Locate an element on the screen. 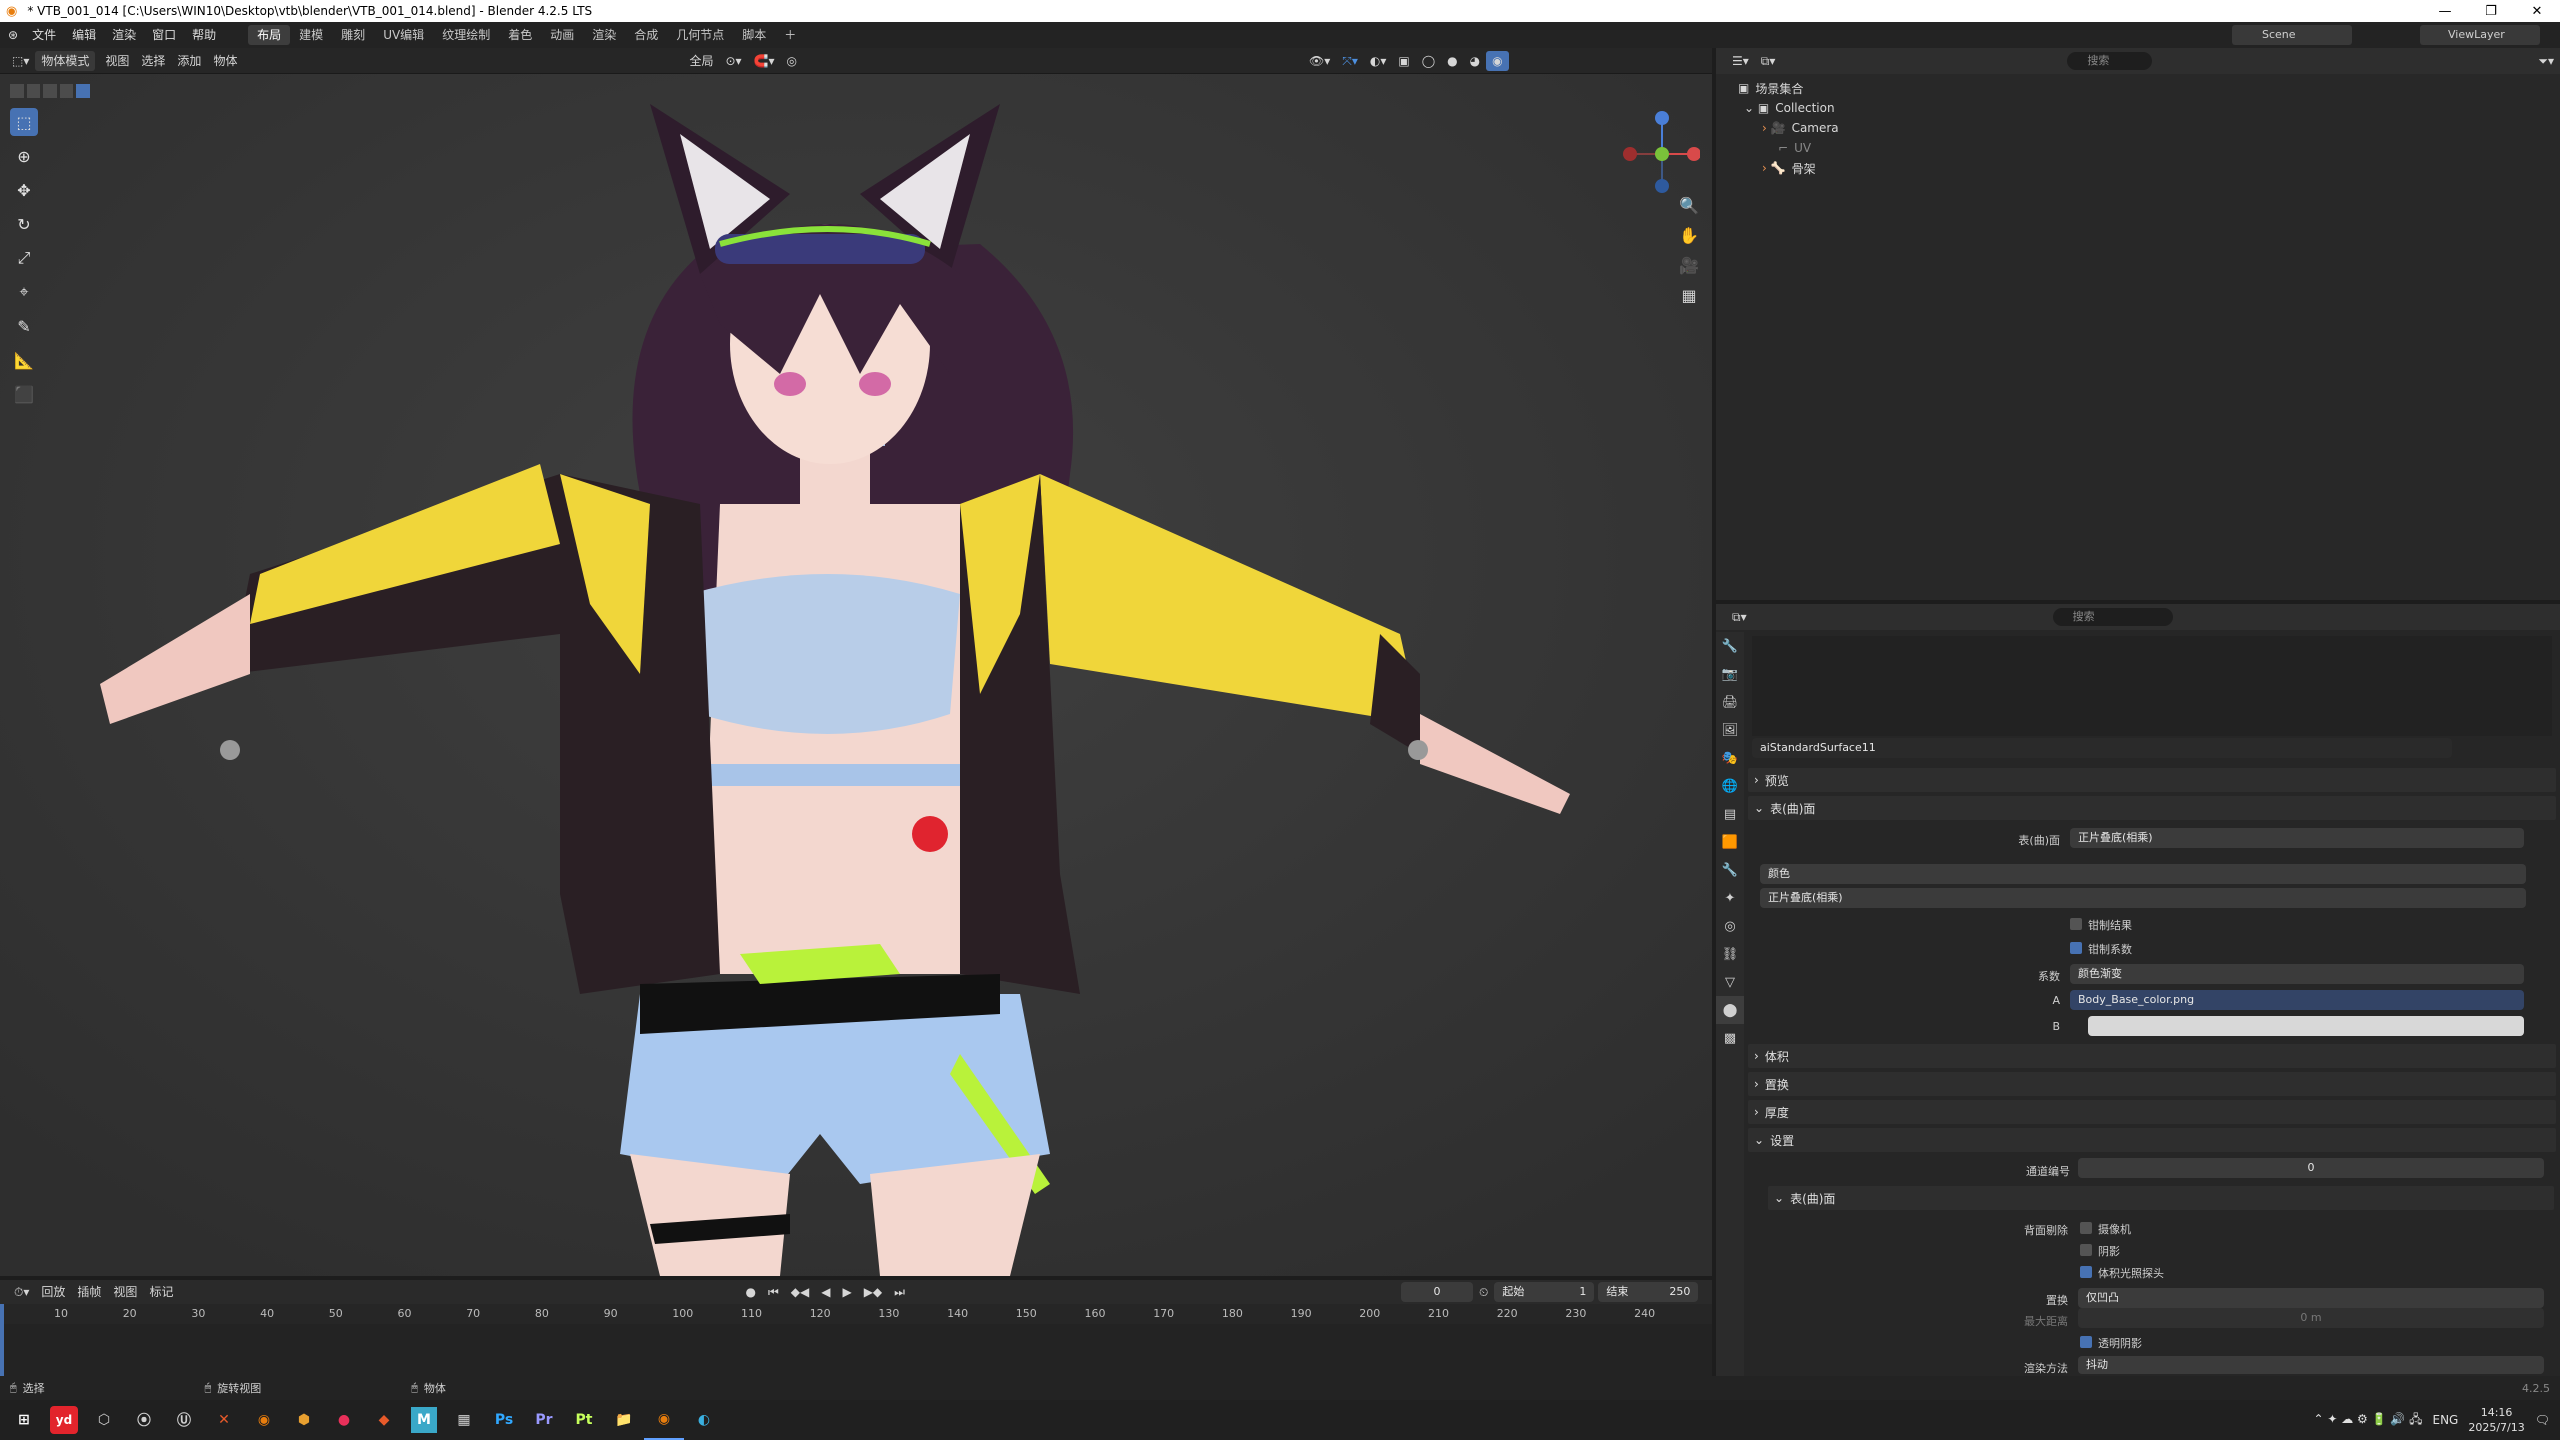 The width and height of the screenshot is (2560, 1440). pivot-icon: ⊙▾ is located at coordinates (733, 61).